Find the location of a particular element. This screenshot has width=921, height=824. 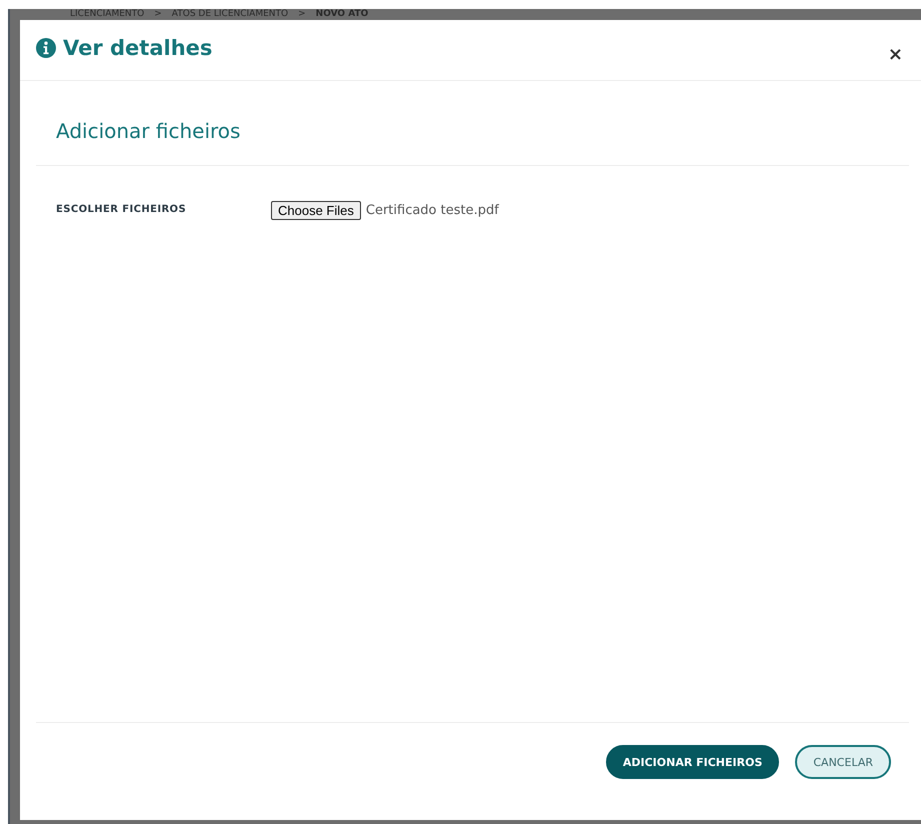

dialog-title: Ver detalhes is located at coordinates (137, 48).